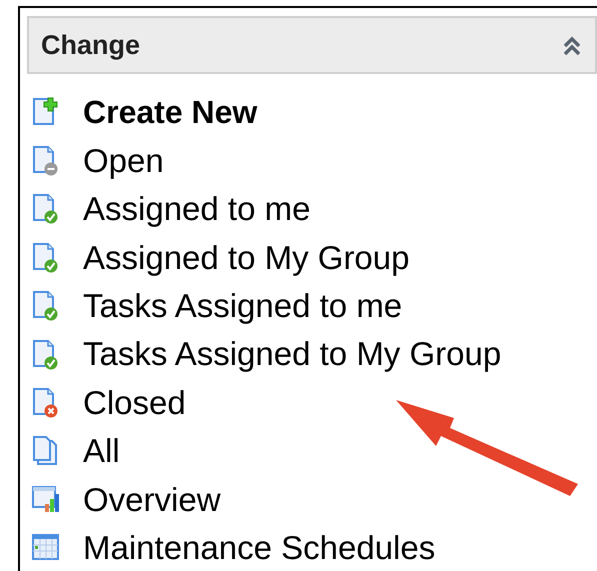 Image resolution: width=597 pixels, height=571 pixels. I want to click on menu-link: Tasks Assigned to me, so click(242, 306).